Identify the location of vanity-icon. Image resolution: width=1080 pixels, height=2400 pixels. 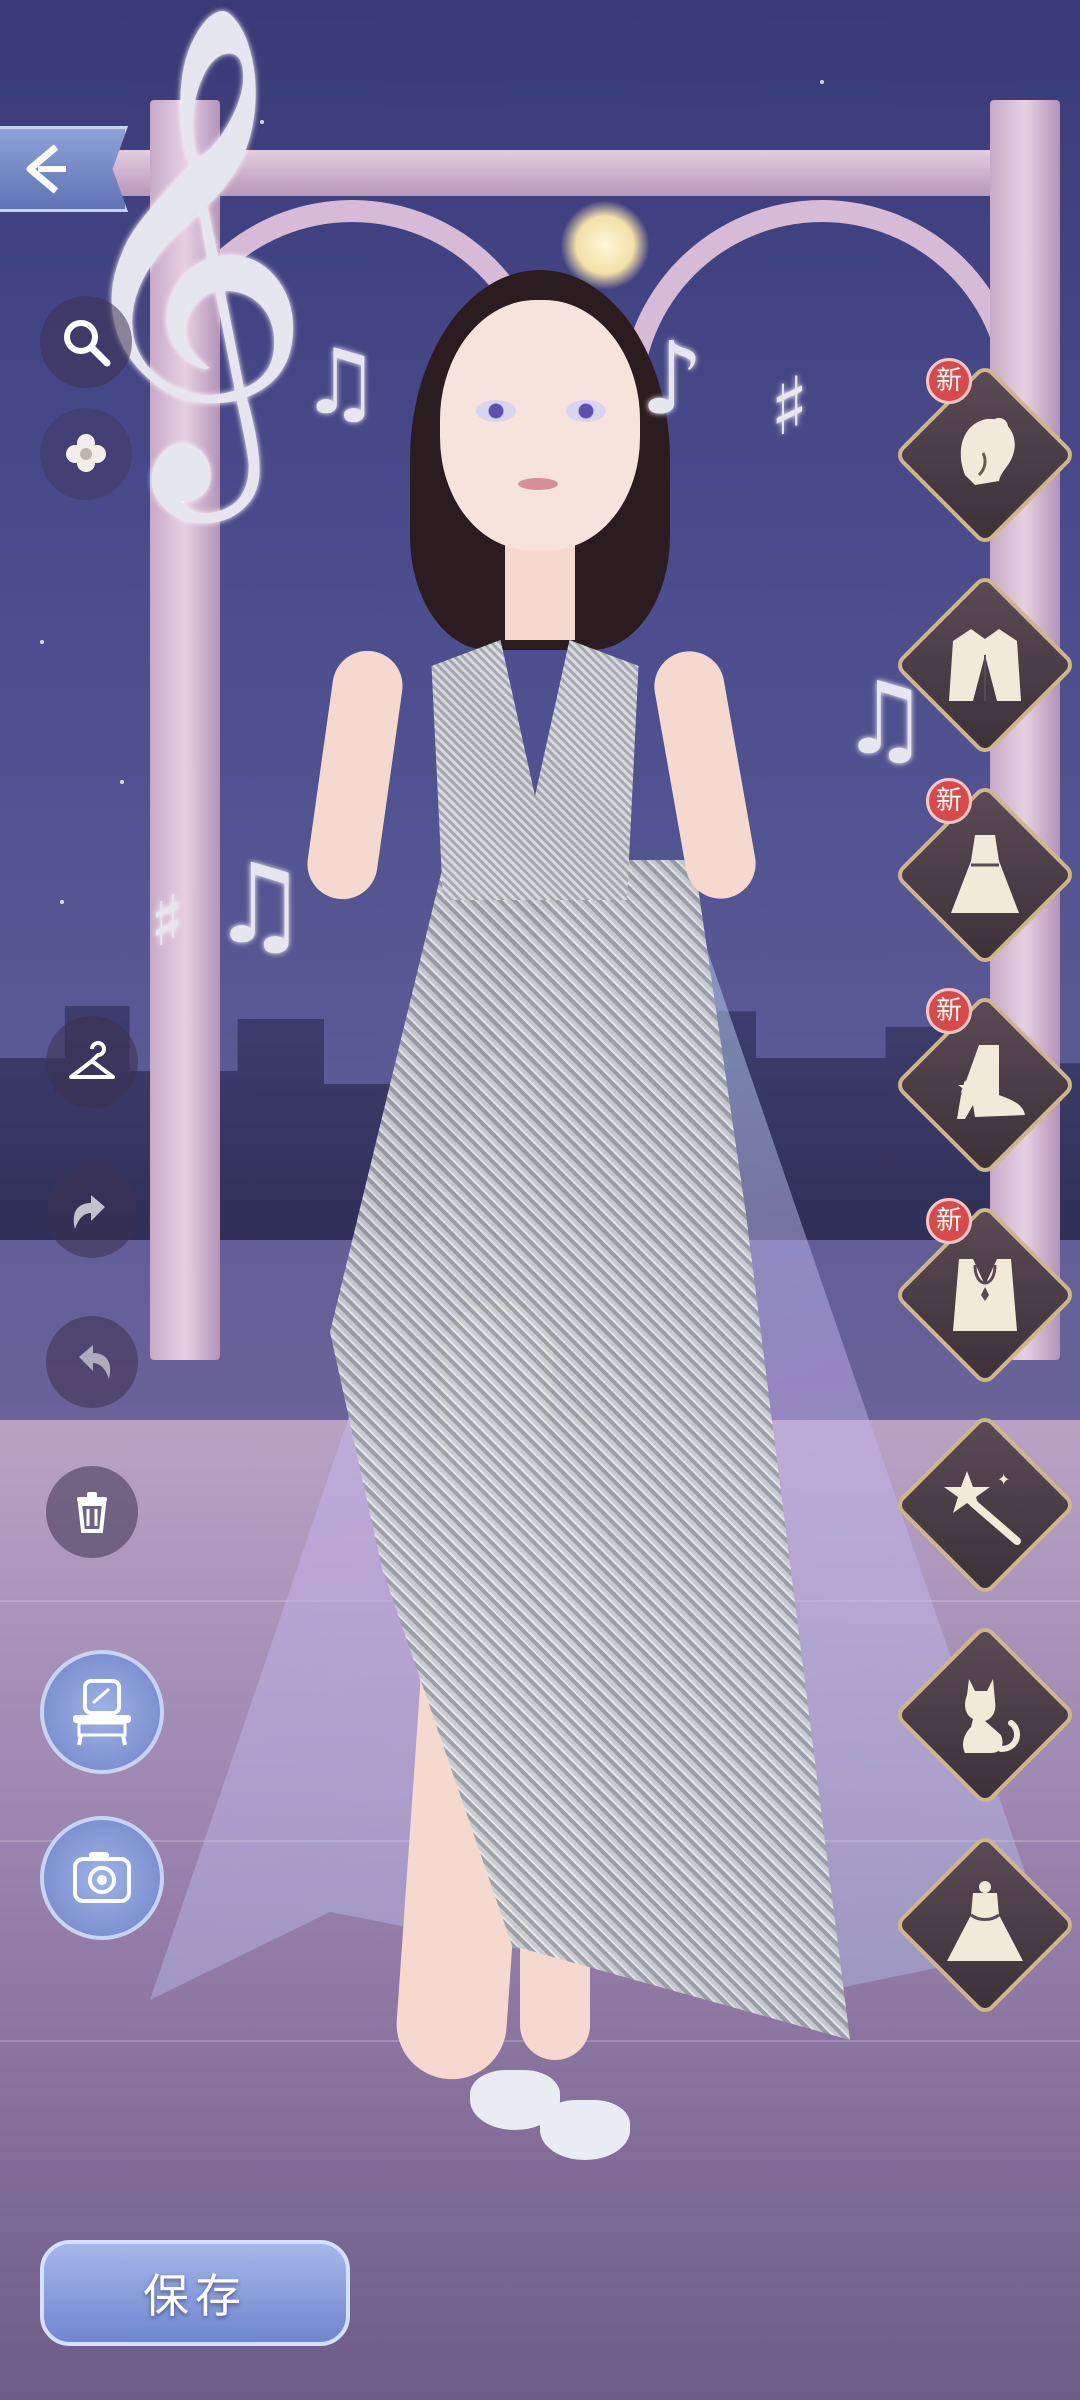
(102, 1712).